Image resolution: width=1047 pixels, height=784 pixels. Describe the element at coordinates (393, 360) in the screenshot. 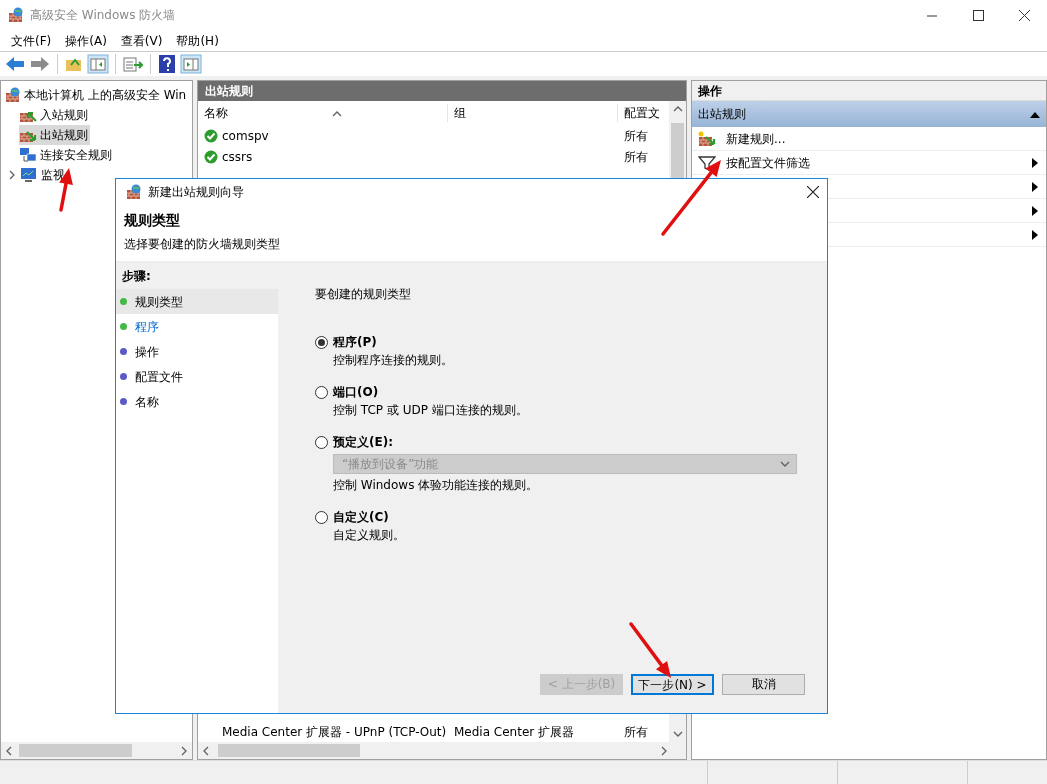

I see `option-description: 控制程序连接的规则。` at that location.